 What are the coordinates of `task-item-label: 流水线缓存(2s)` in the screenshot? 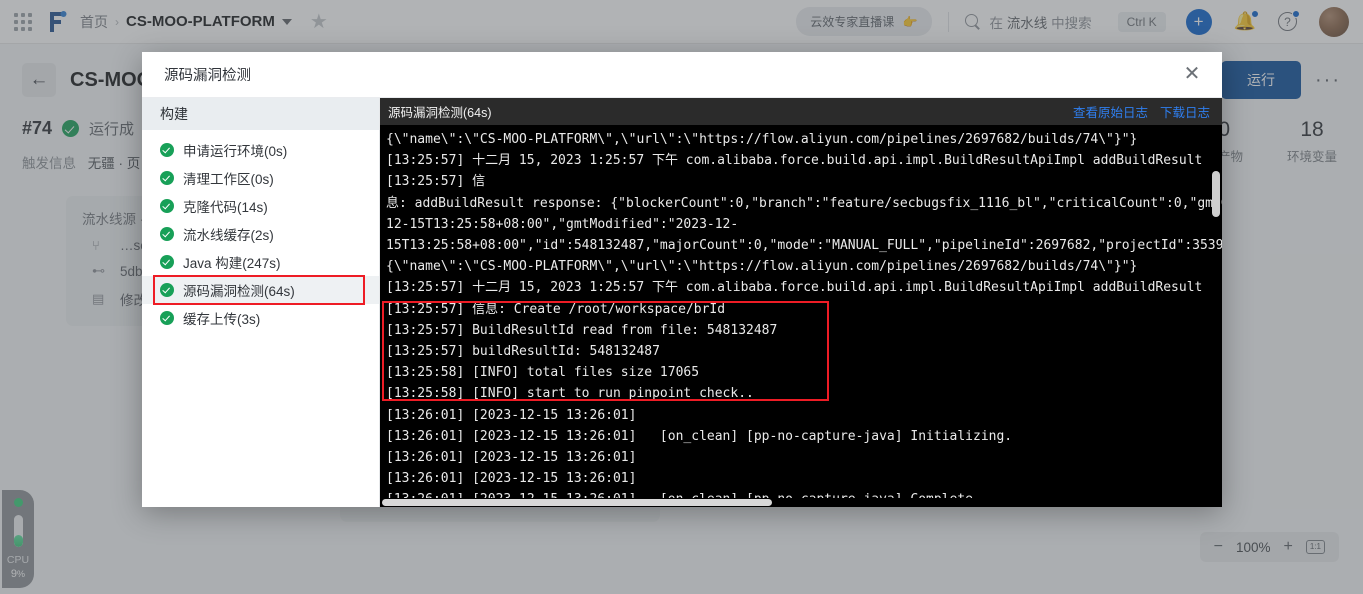 It's located at (228, 235).